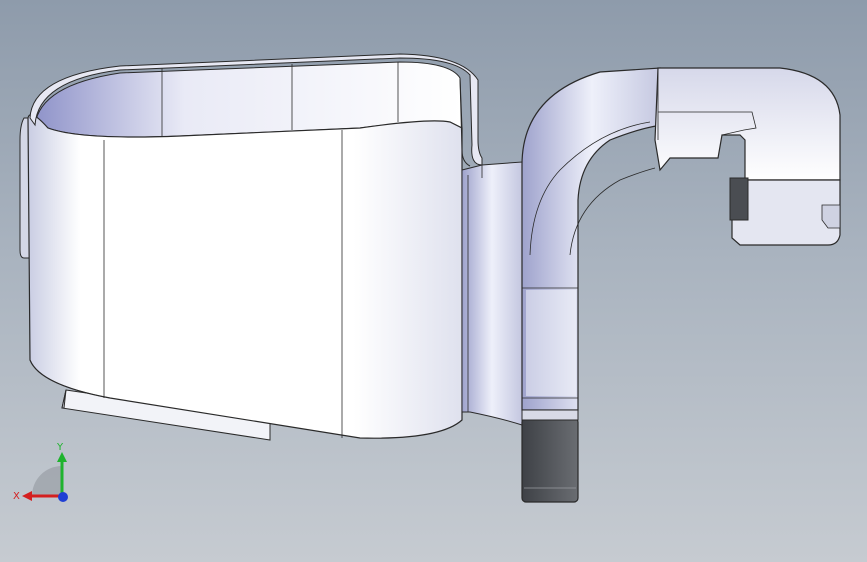 The height and width of the screenshot is (562, 867). Describe the element at coordinates (27, 496) in the screenshot. I see `x-axis-arrow` at that location.